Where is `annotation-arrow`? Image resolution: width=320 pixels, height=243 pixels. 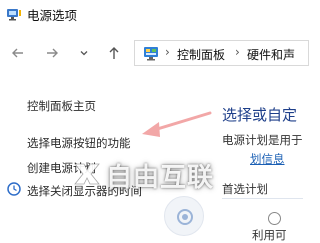
annotation-arrow is located at coordinates (177, 124).